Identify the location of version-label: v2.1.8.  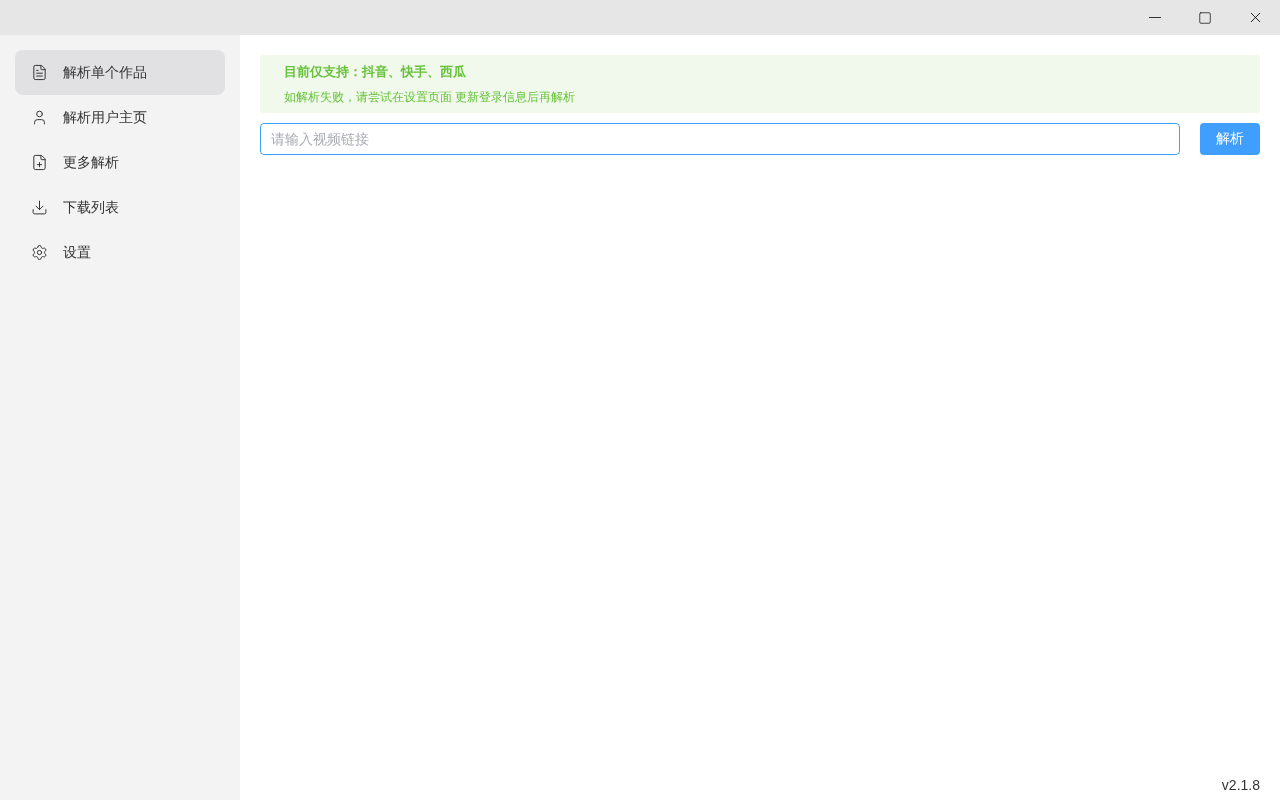
(1240, 785).